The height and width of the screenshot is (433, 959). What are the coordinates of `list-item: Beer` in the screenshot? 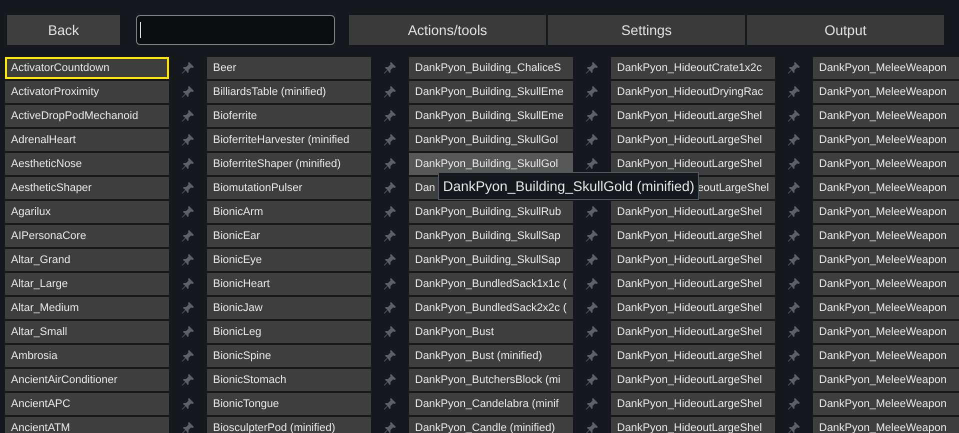 It's located at (289, 68).